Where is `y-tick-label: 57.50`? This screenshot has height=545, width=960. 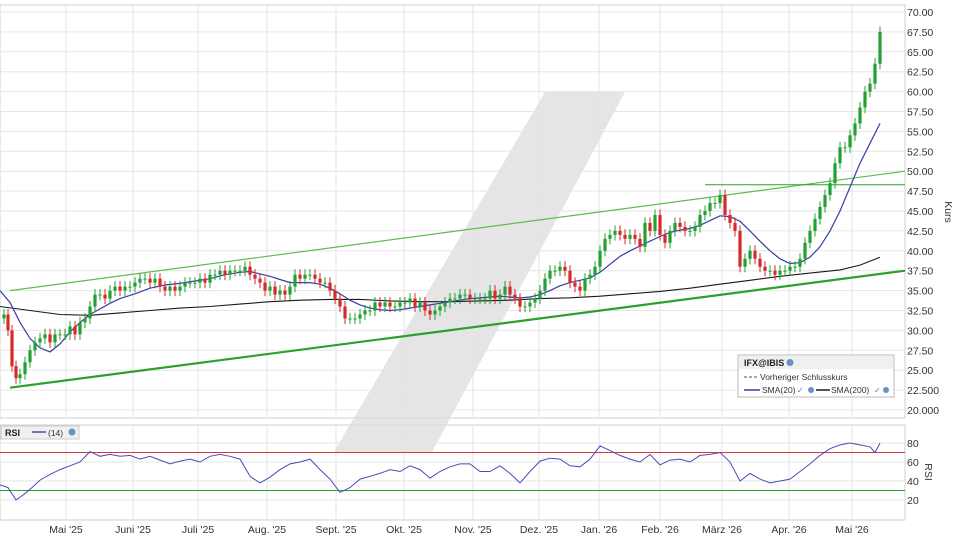 y-tick-label: 57.50 is located at coordinates (920, 113).